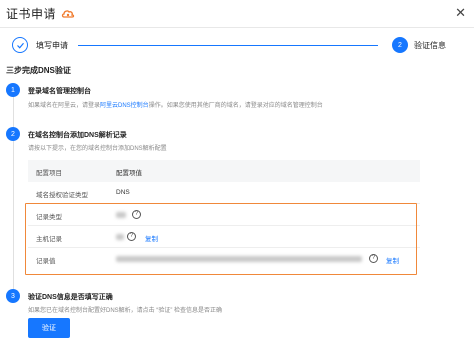  Describe the element at coordinates (13, 194) in the screenshot. I see `timeline-line` at that location.